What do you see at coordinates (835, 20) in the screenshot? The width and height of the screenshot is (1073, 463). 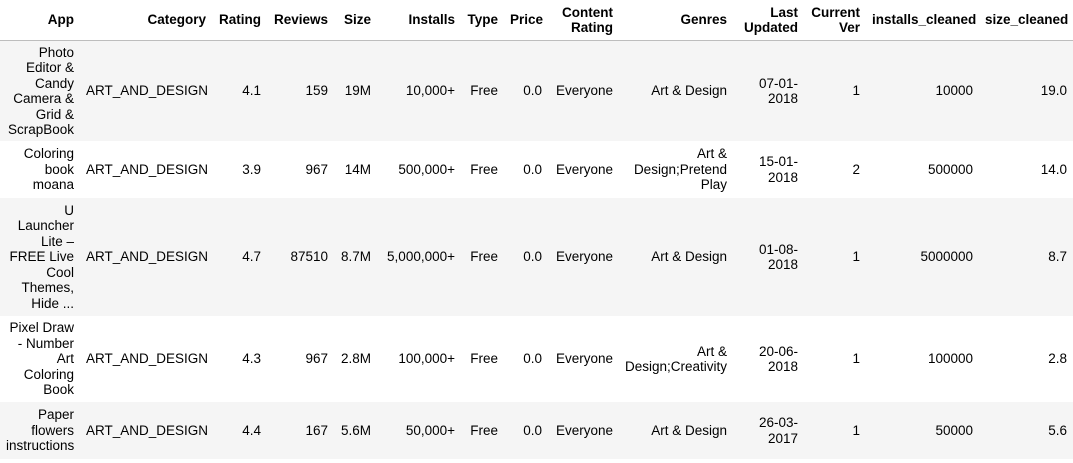 I see `column-header-current-ver: Current Ver` at bounding box center [835, 20].